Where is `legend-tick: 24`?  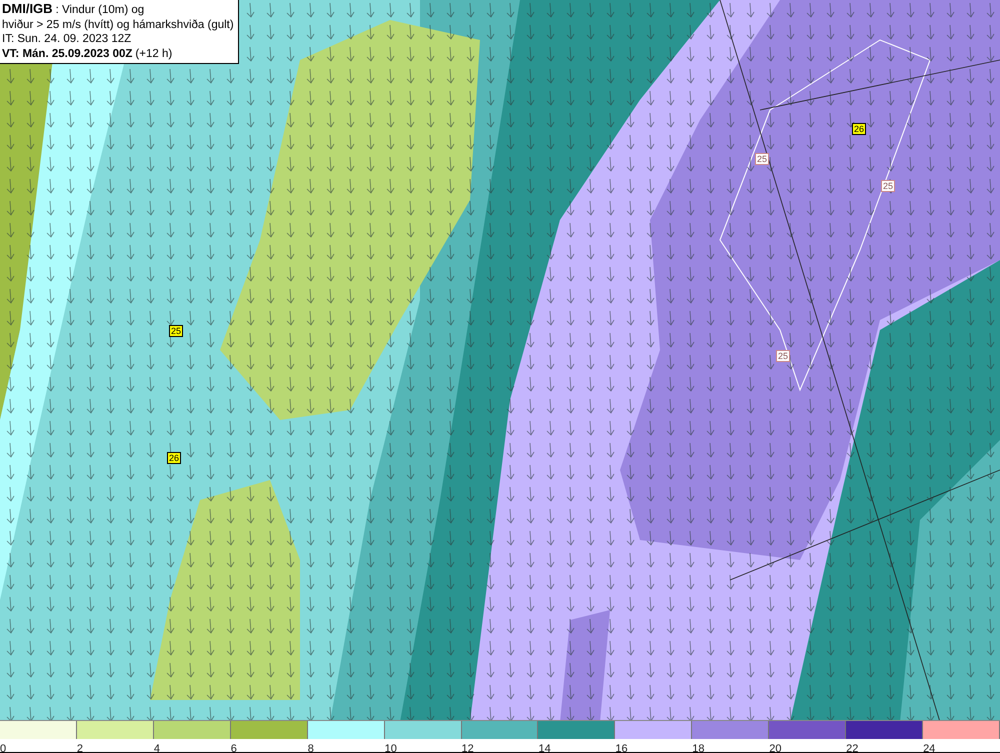 legend-tick: 24 is located at coordinates (929, 748).